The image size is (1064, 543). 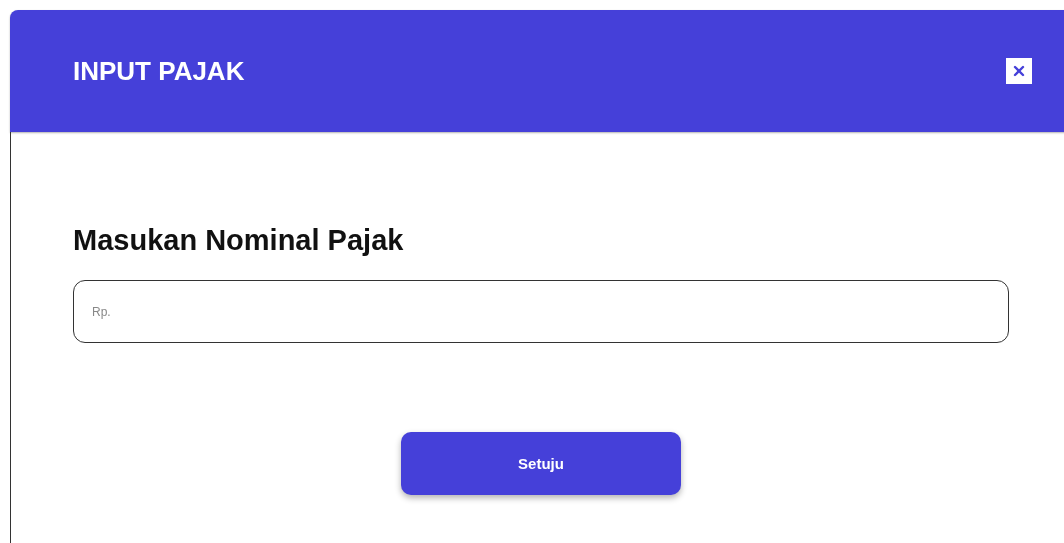 I want to click on field-heading: Masukan Nominal Pajak, so click(x=239, y=240).